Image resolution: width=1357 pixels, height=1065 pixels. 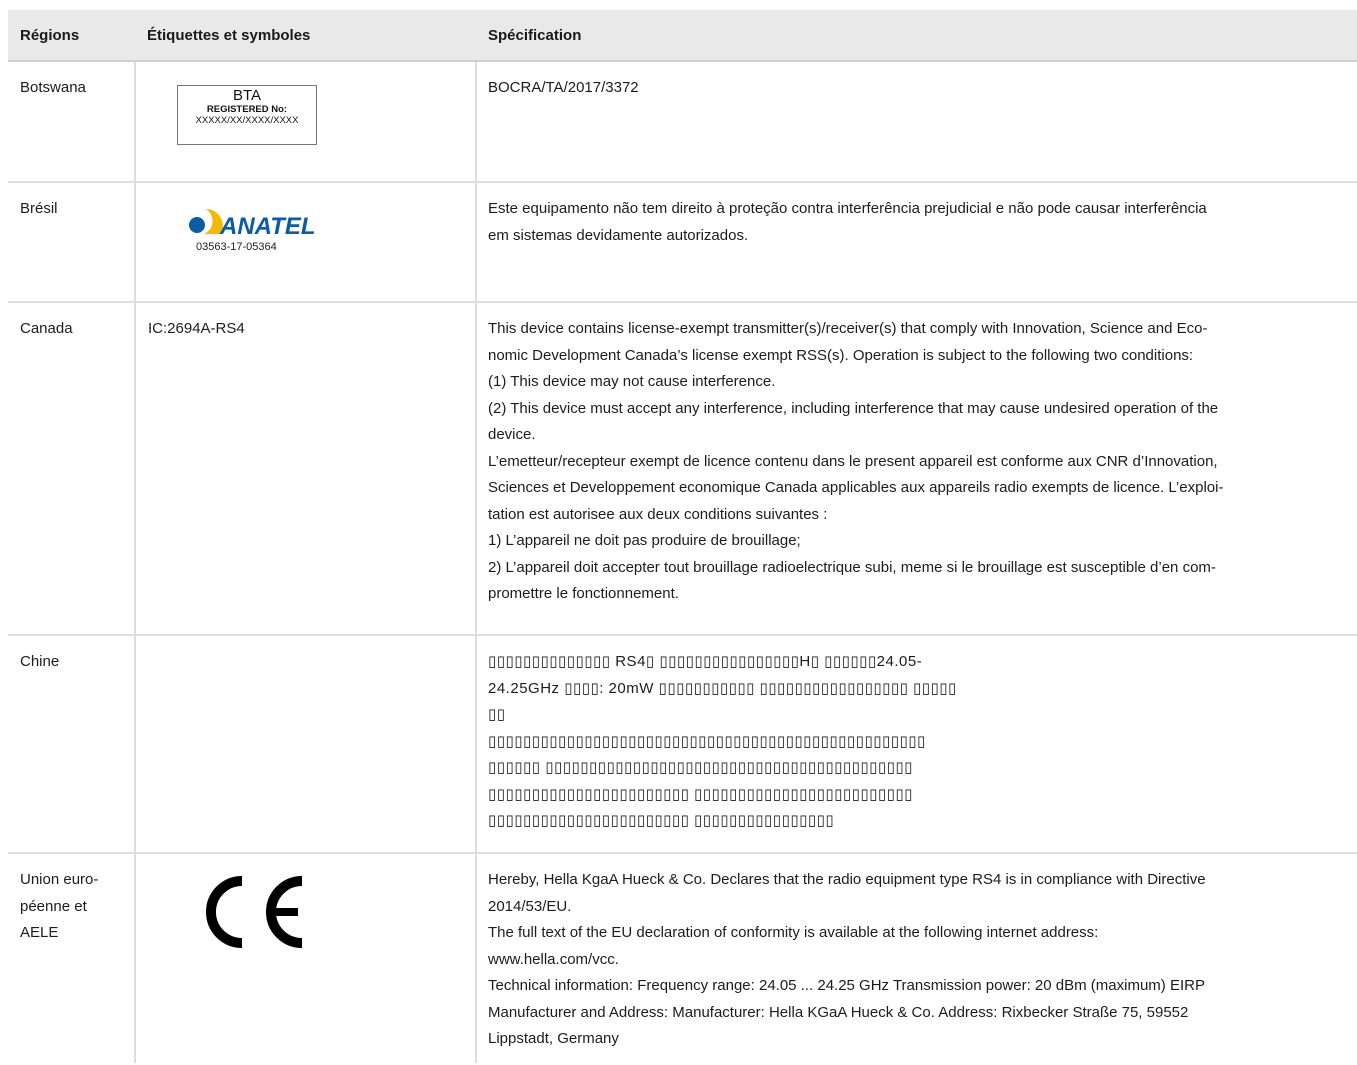 I want to click on spec-line: 2014/53/EU., so click(x=530, y=906).